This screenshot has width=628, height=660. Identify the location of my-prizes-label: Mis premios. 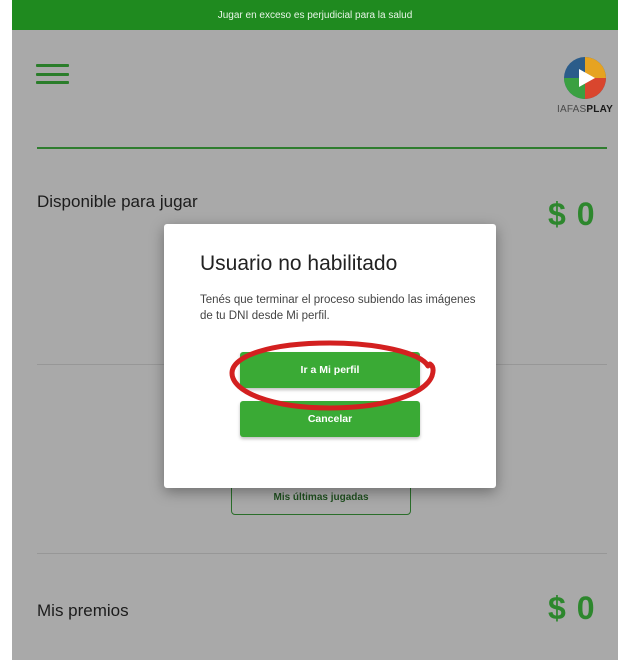
(83, 610).